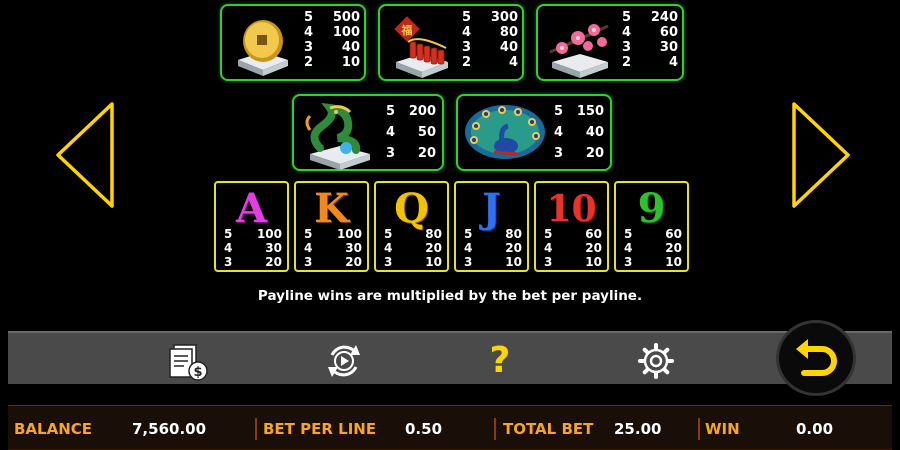 This screenshot has width=900, height=450. Describe the element at coordinates (293, 42) in the screenshot. I see `pay-card-gold-coin: 5 500 4 100 3 40 2 10` at that location.